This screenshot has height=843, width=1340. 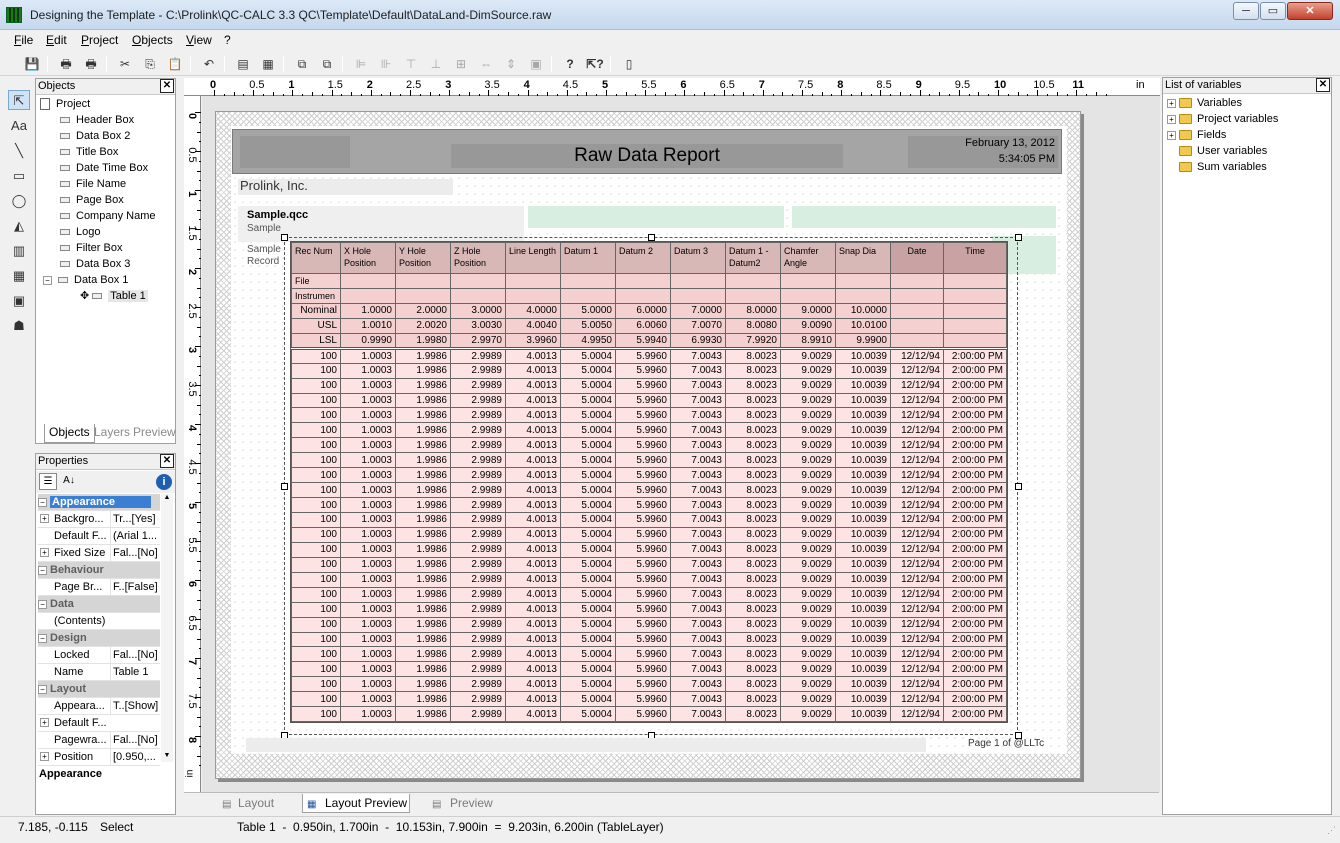 What do you see at coordinates (167, 757) in the screenshot?
I see `scroll-down-icon: ▼` at bounding box center [167, 757].